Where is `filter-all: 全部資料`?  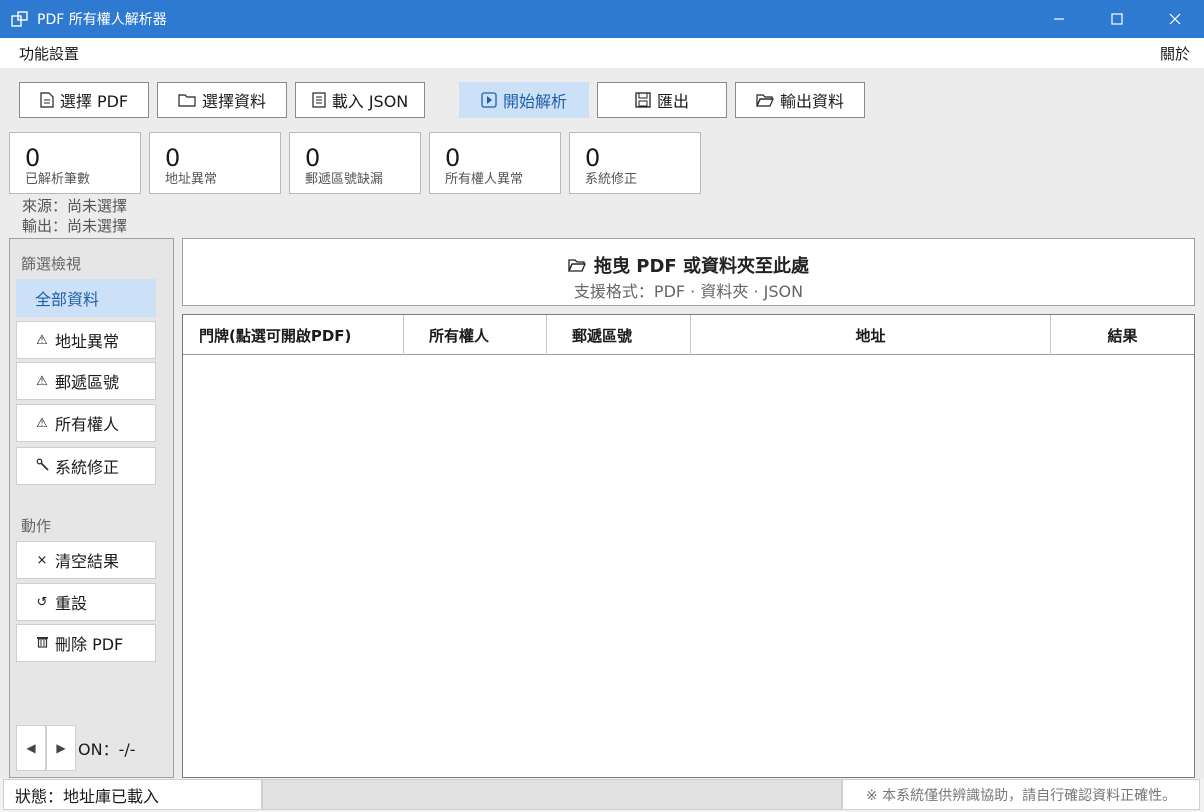
filter-all: 全部資料 is located at coordinates (86, 298).